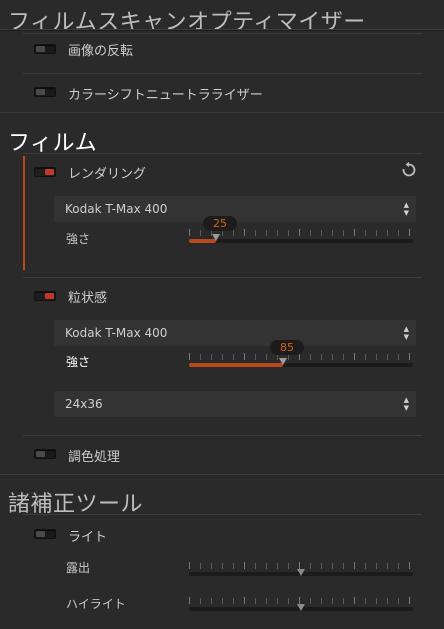 This screenshot has width=444, height=629. What do you see at coordinates (88, 298) in the screenshot?
I see `grain-label: 粒状感` at bounding box center [88, 298].